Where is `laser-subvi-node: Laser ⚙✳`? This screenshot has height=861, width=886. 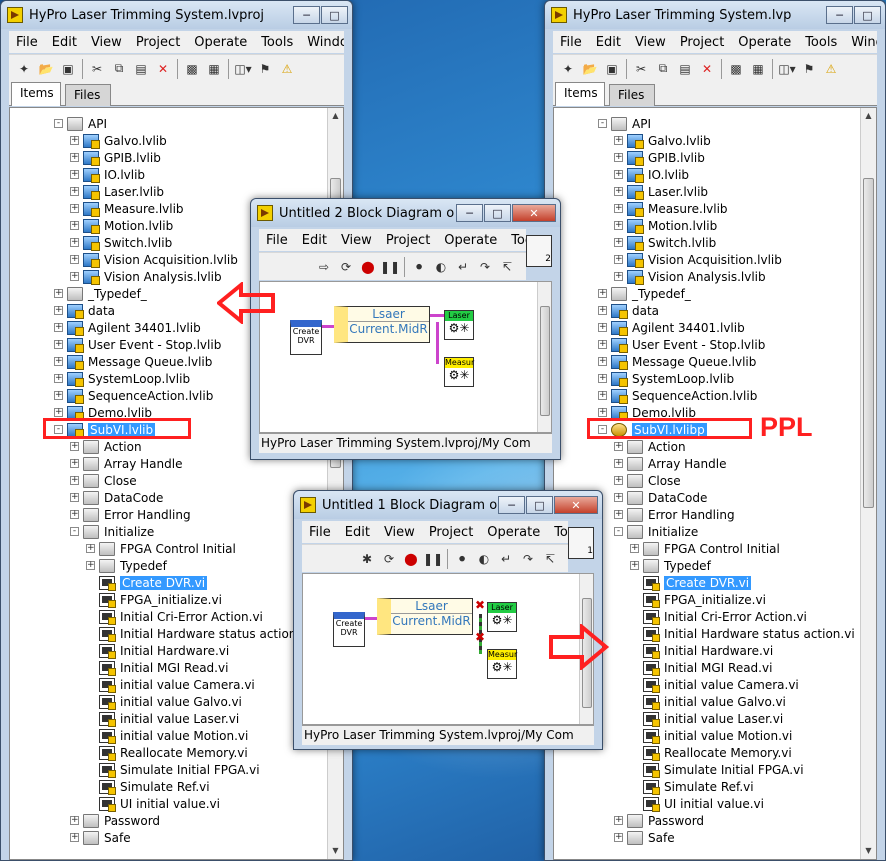 laser-subvi-node: Laser ⚙✳ is located at coordinates (459, 325).